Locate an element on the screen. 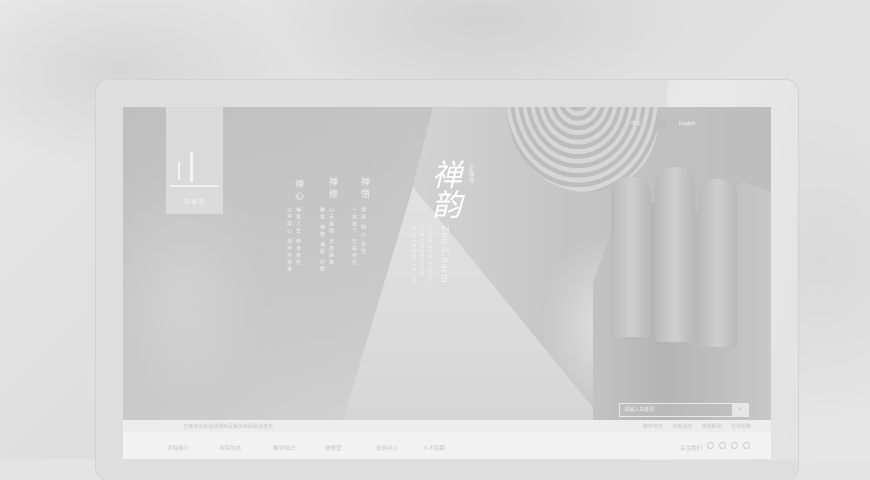 This screenshot has width=870, height=480. column-title-2: 禅修 is located at coordinates (333, 189).